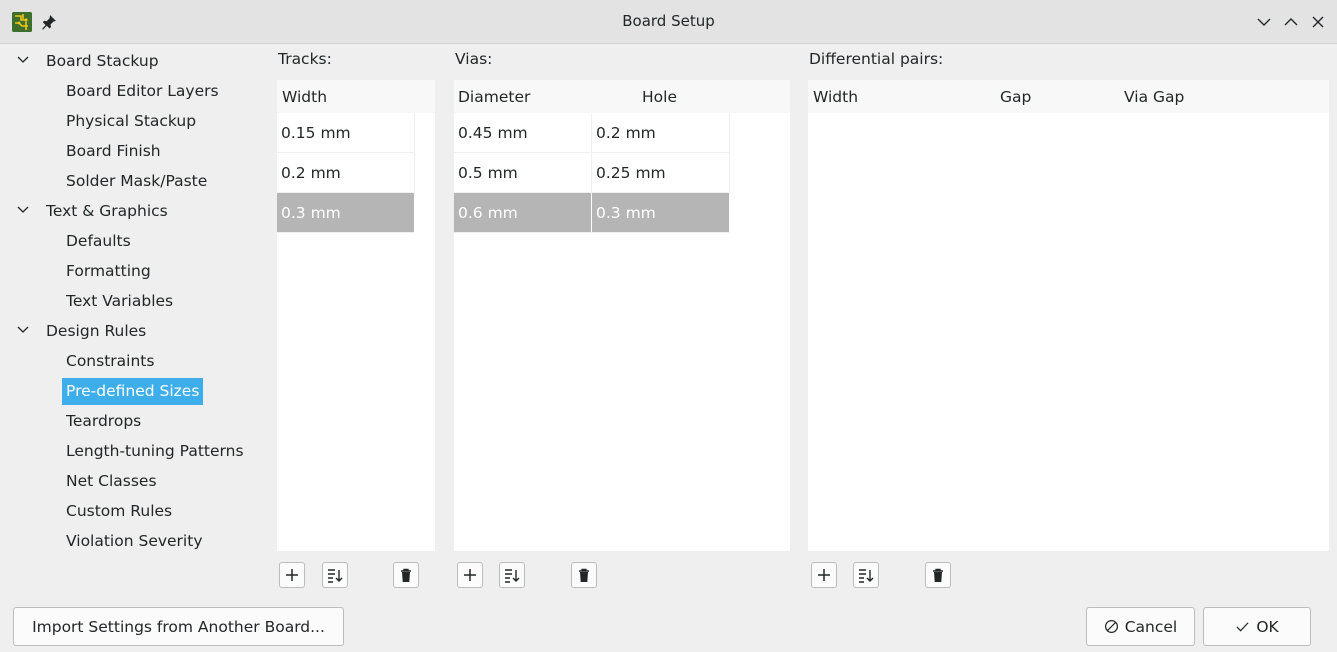 The width and height of the screenshot is (1337, 652). Describe the element at coordinates (110, 361) in the screenshot. I see `tree-item-constraints: Constraints` at that location.